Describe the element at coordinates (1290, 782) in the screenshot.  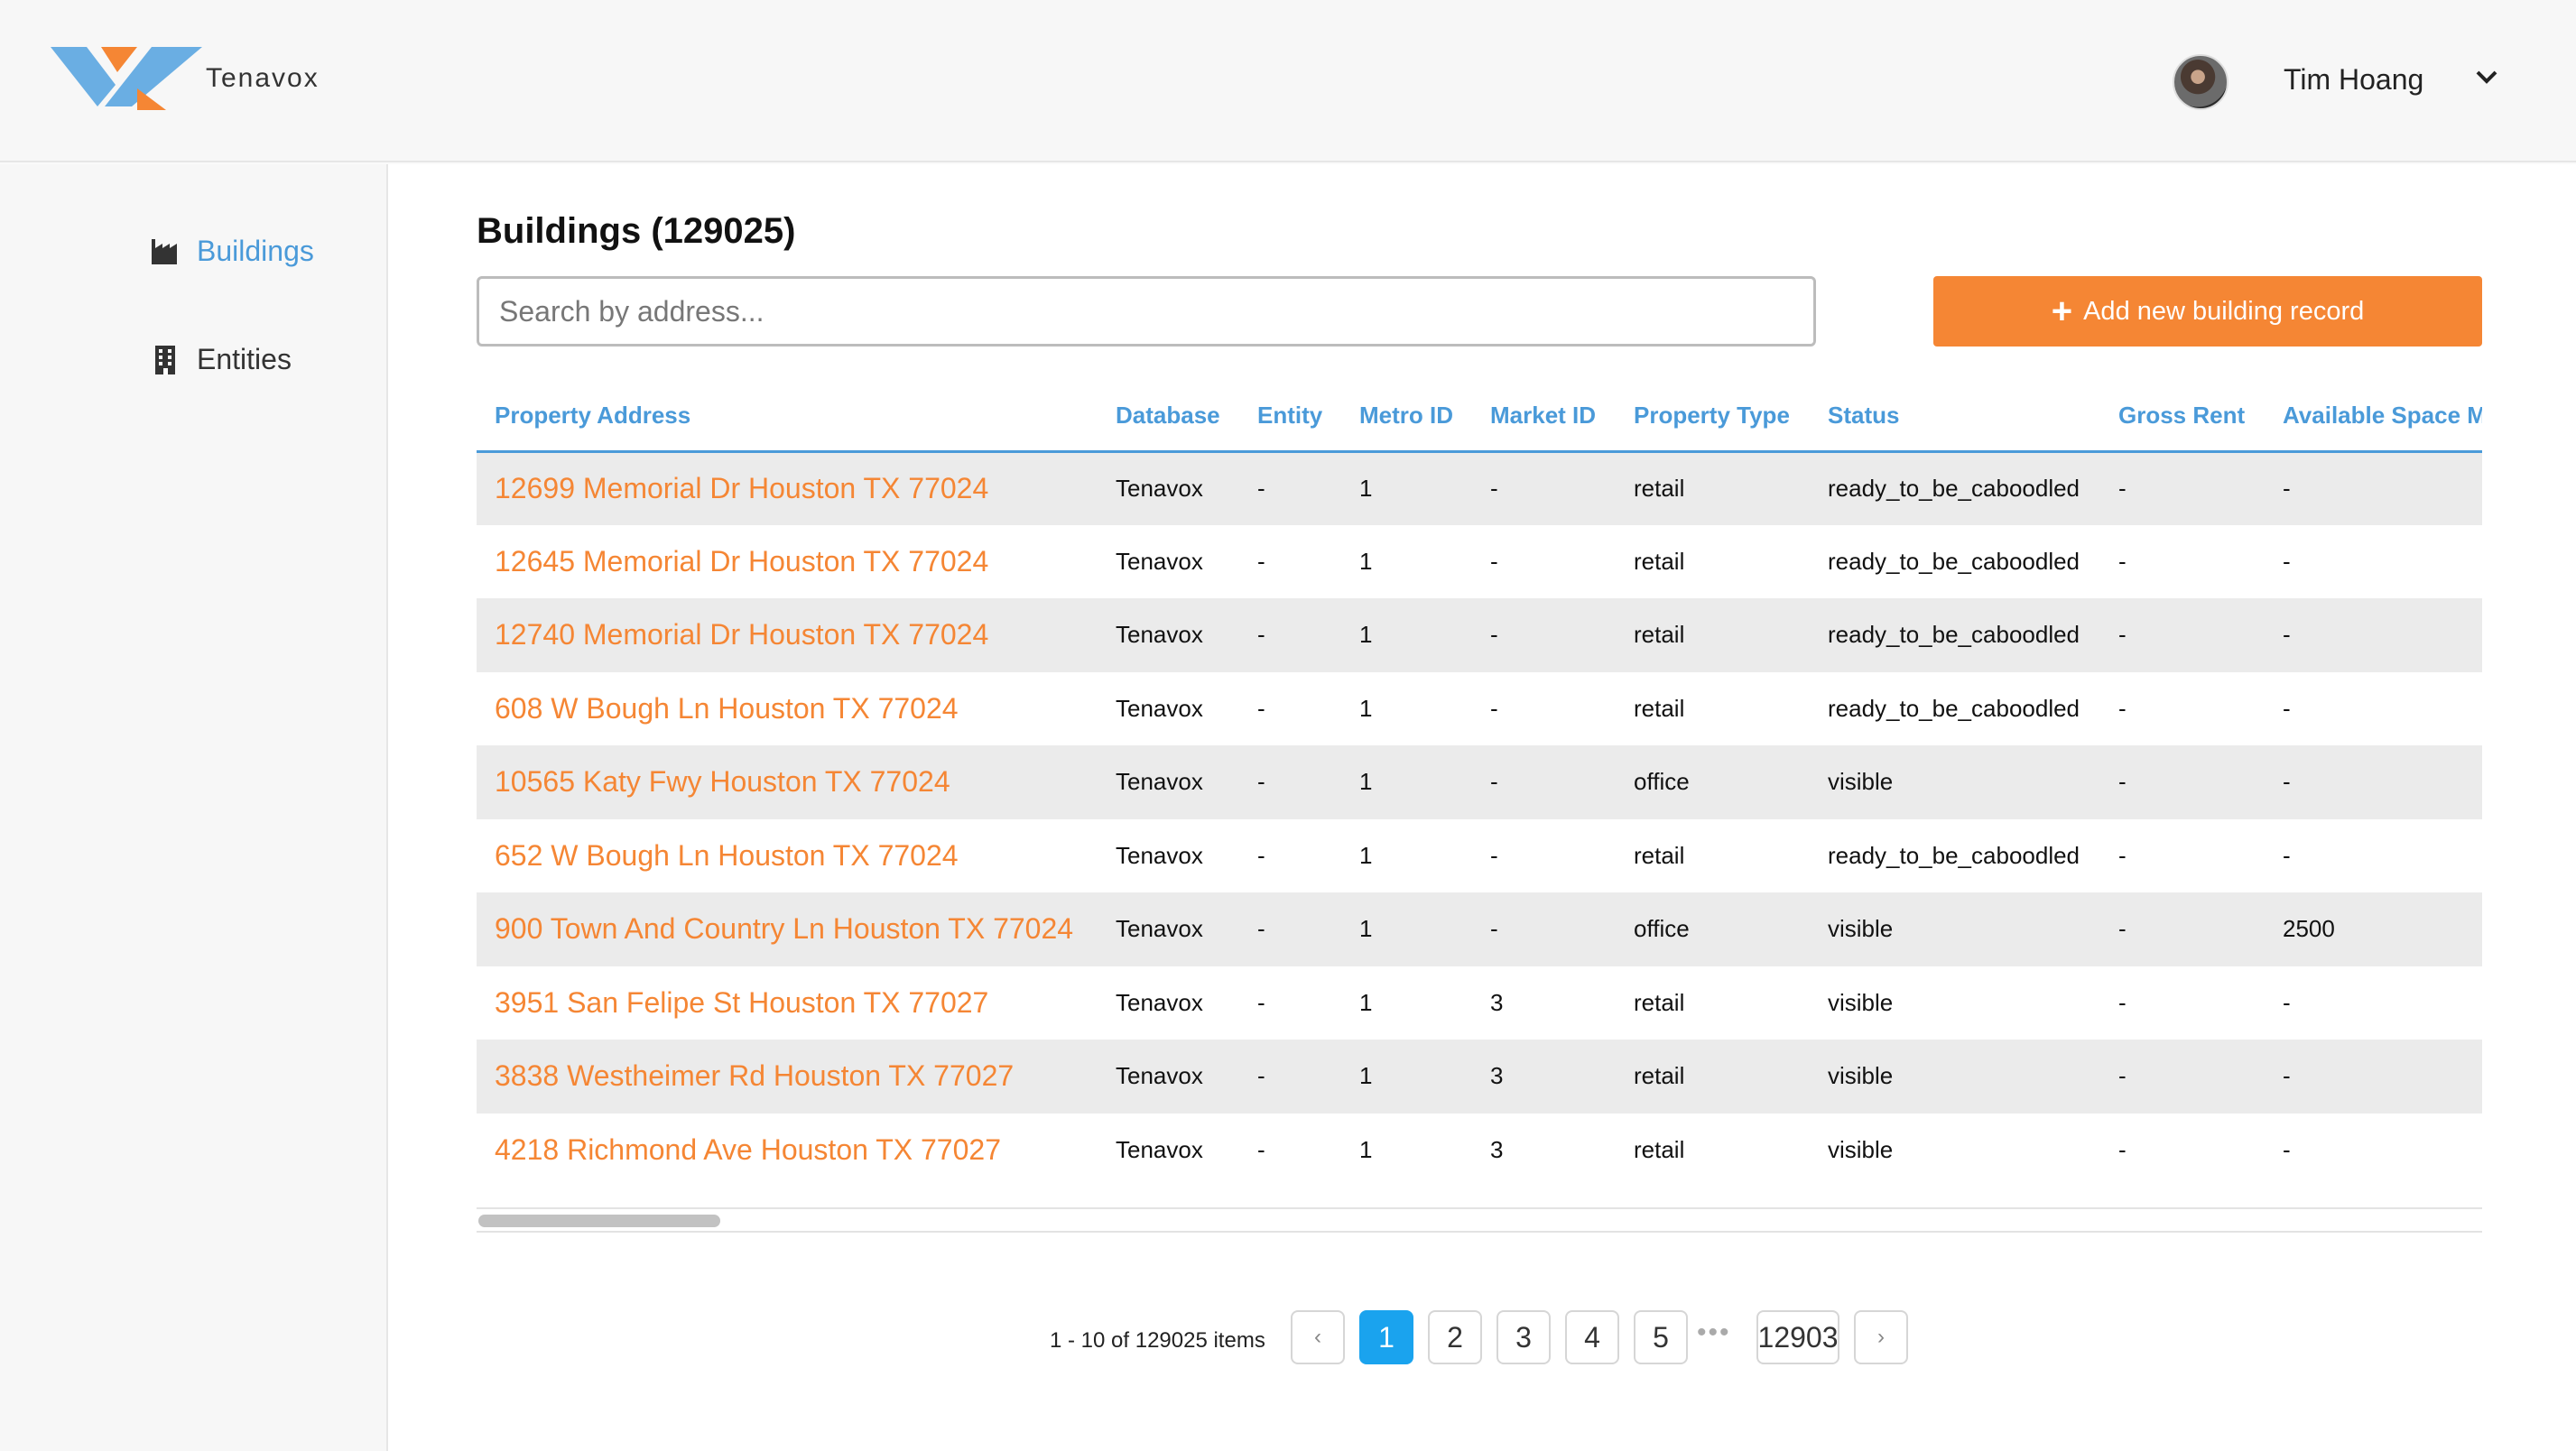
I see `entity-cell: -` at that location.